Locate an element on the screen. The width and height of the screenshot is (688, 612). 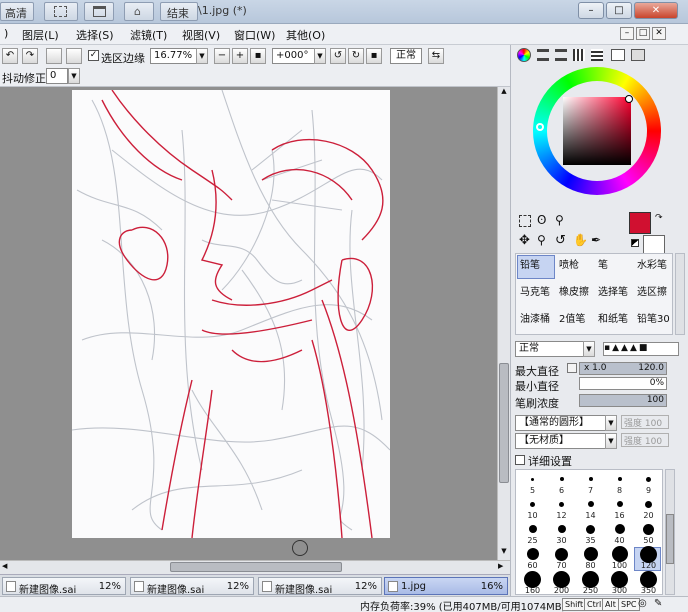
zoom-out-button: − is located at coordinates (222, 56).